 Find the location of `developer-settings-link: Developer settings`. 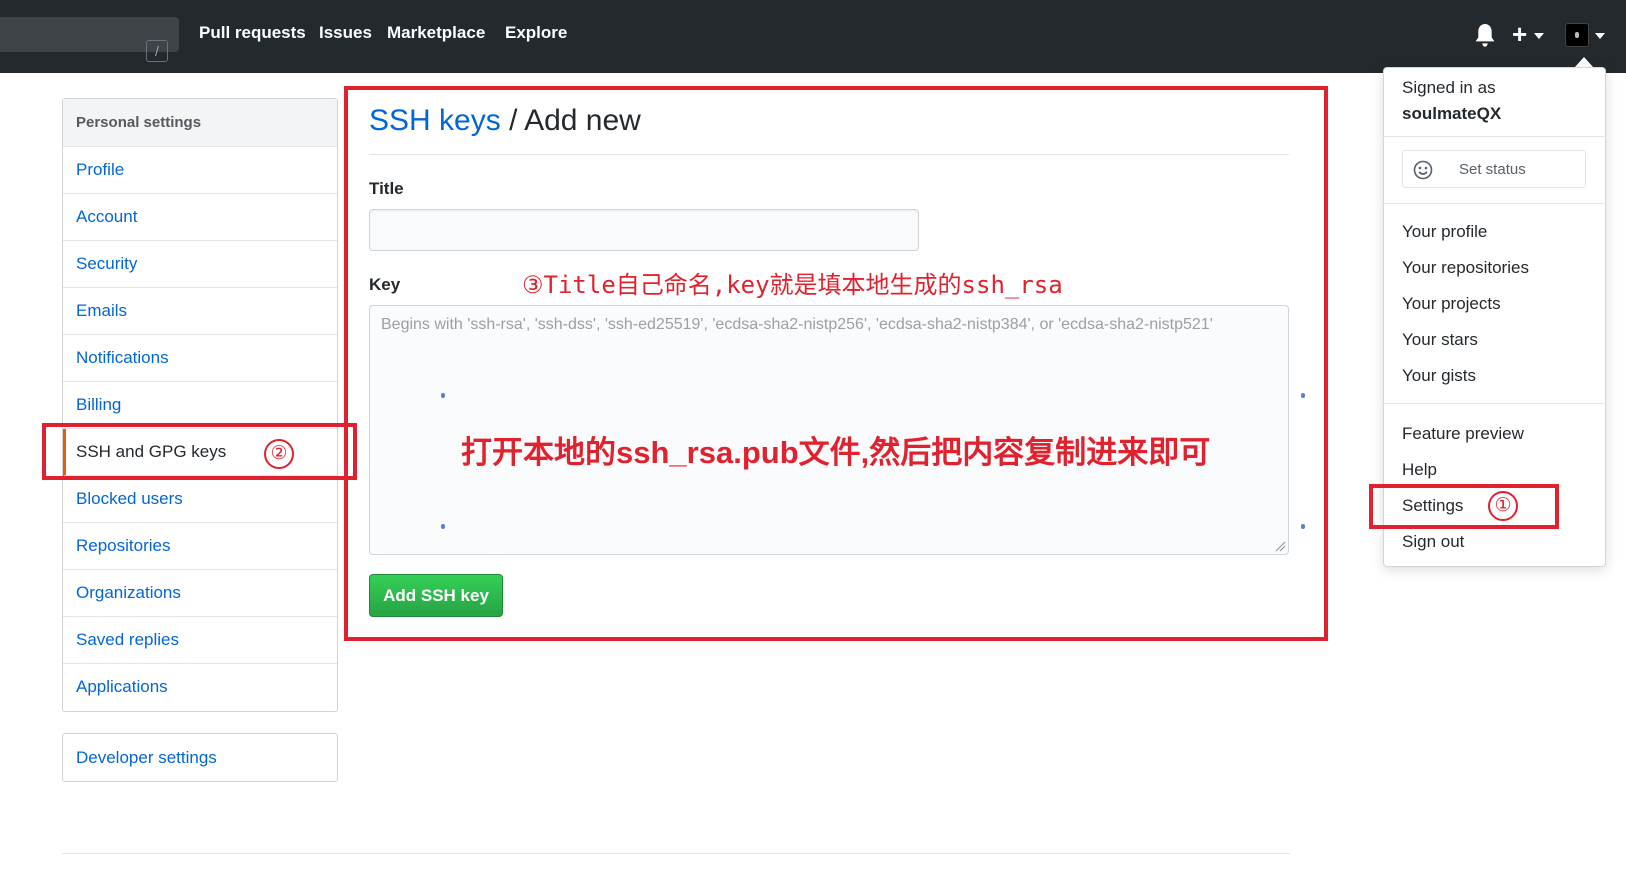

developer-settings-link: Developer settings is located at coordinates (200, 757).